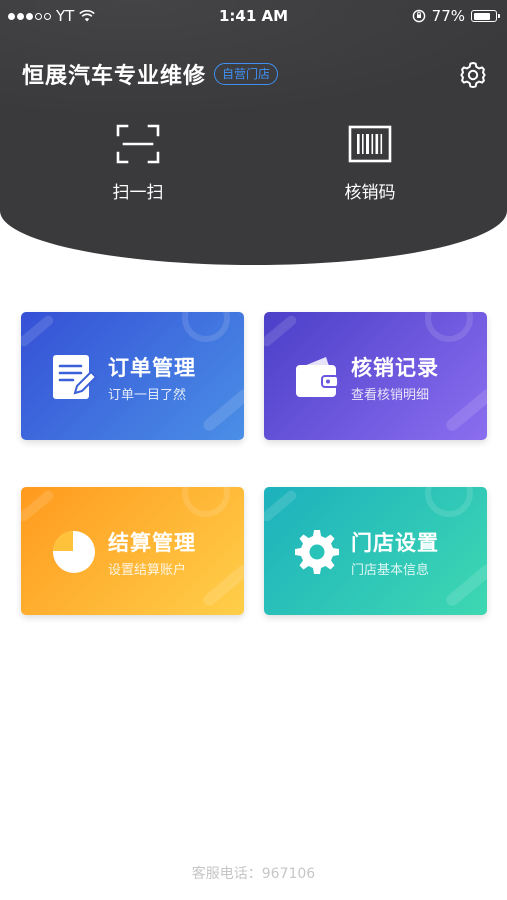  What do you see at coordinates (317, 552) in the screenshot?
I see `store-settings-gear-icon` at bounding box center [317, 552].